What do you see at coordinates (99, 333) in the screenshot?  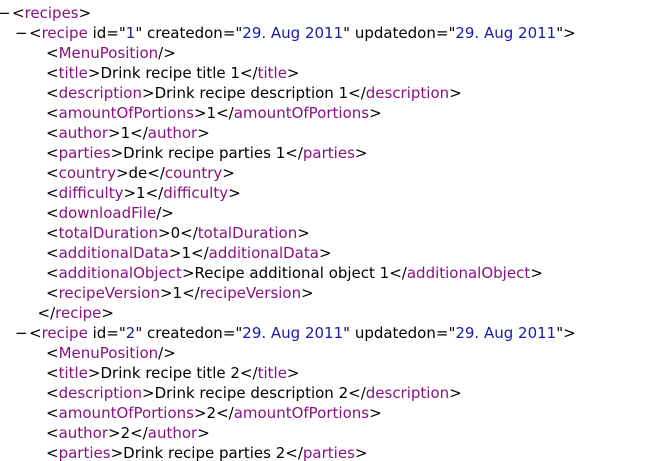 I see `xml-attribute-name: id` at bounding box center [99, 333].